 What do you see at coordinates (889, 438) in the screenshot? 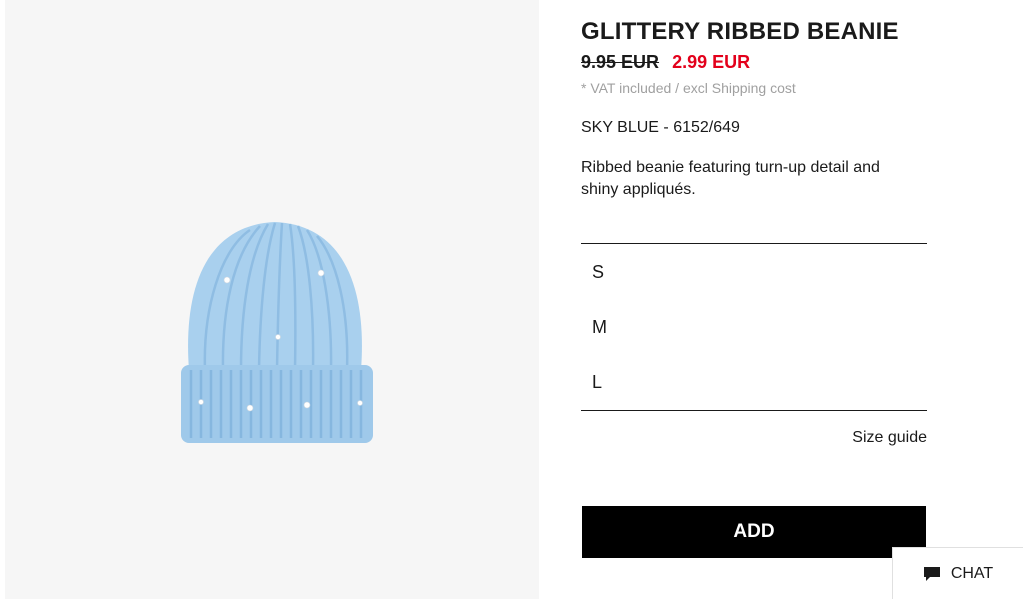
I see `size-guide-link: Size guide` at bounding box center [889, 438].